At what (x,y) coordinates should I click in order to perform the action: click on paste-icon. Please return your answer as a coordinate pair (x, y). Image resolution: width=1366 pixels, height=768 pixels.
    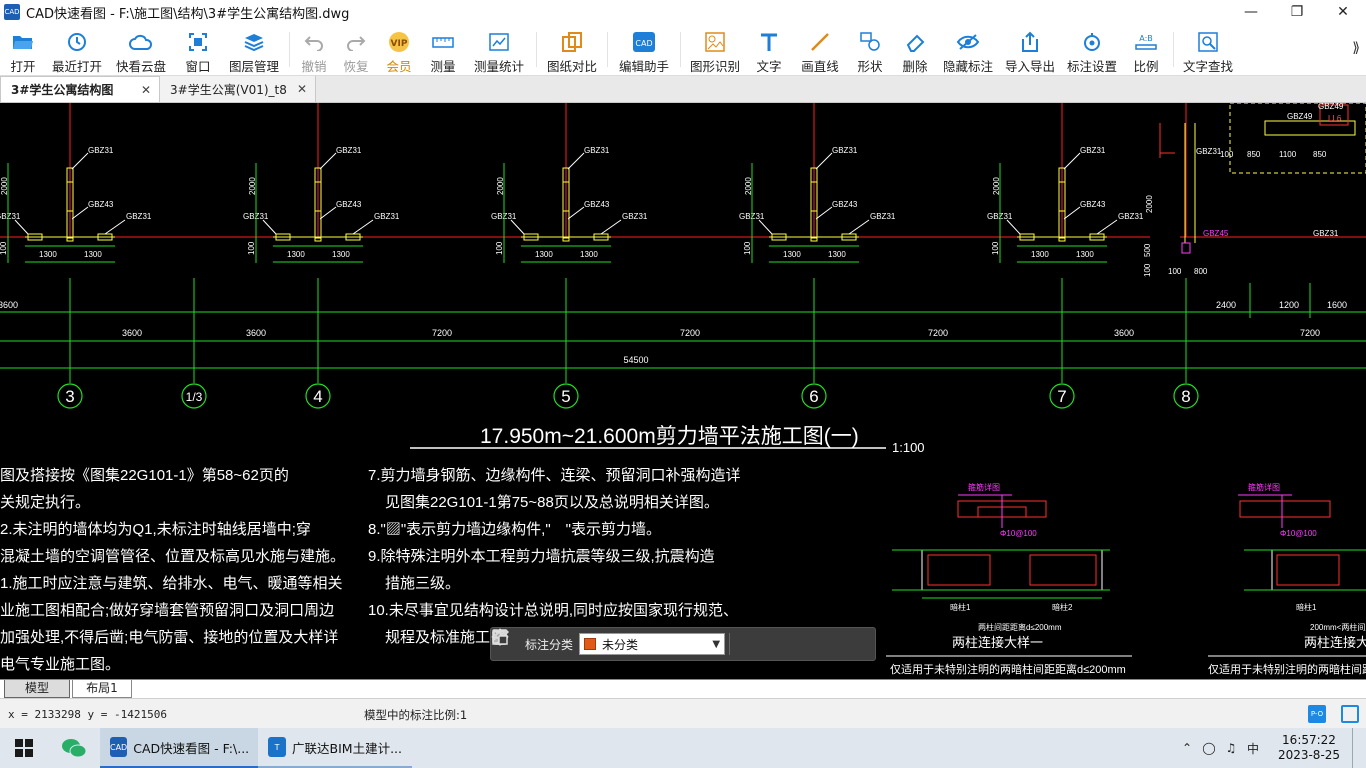
    Looking at the image, I should click on (677, 644).